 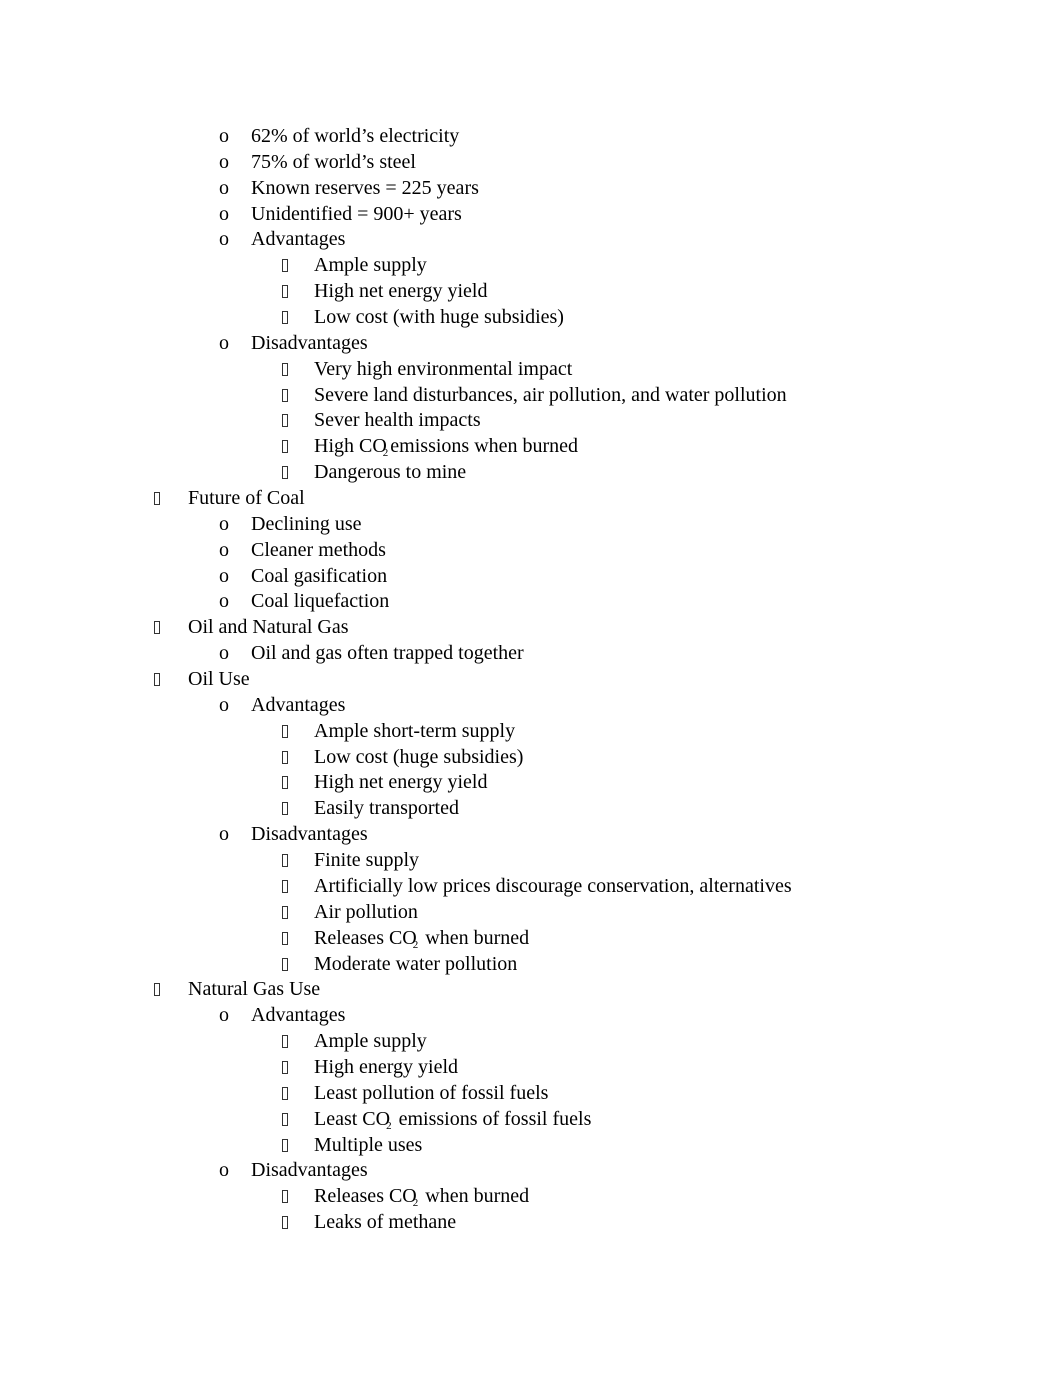 What do you see at coordinates (531, 1223) in the screenshot?
I see `outline-item-level-3: Leaks of methane` at bounding box center [531, 1223].